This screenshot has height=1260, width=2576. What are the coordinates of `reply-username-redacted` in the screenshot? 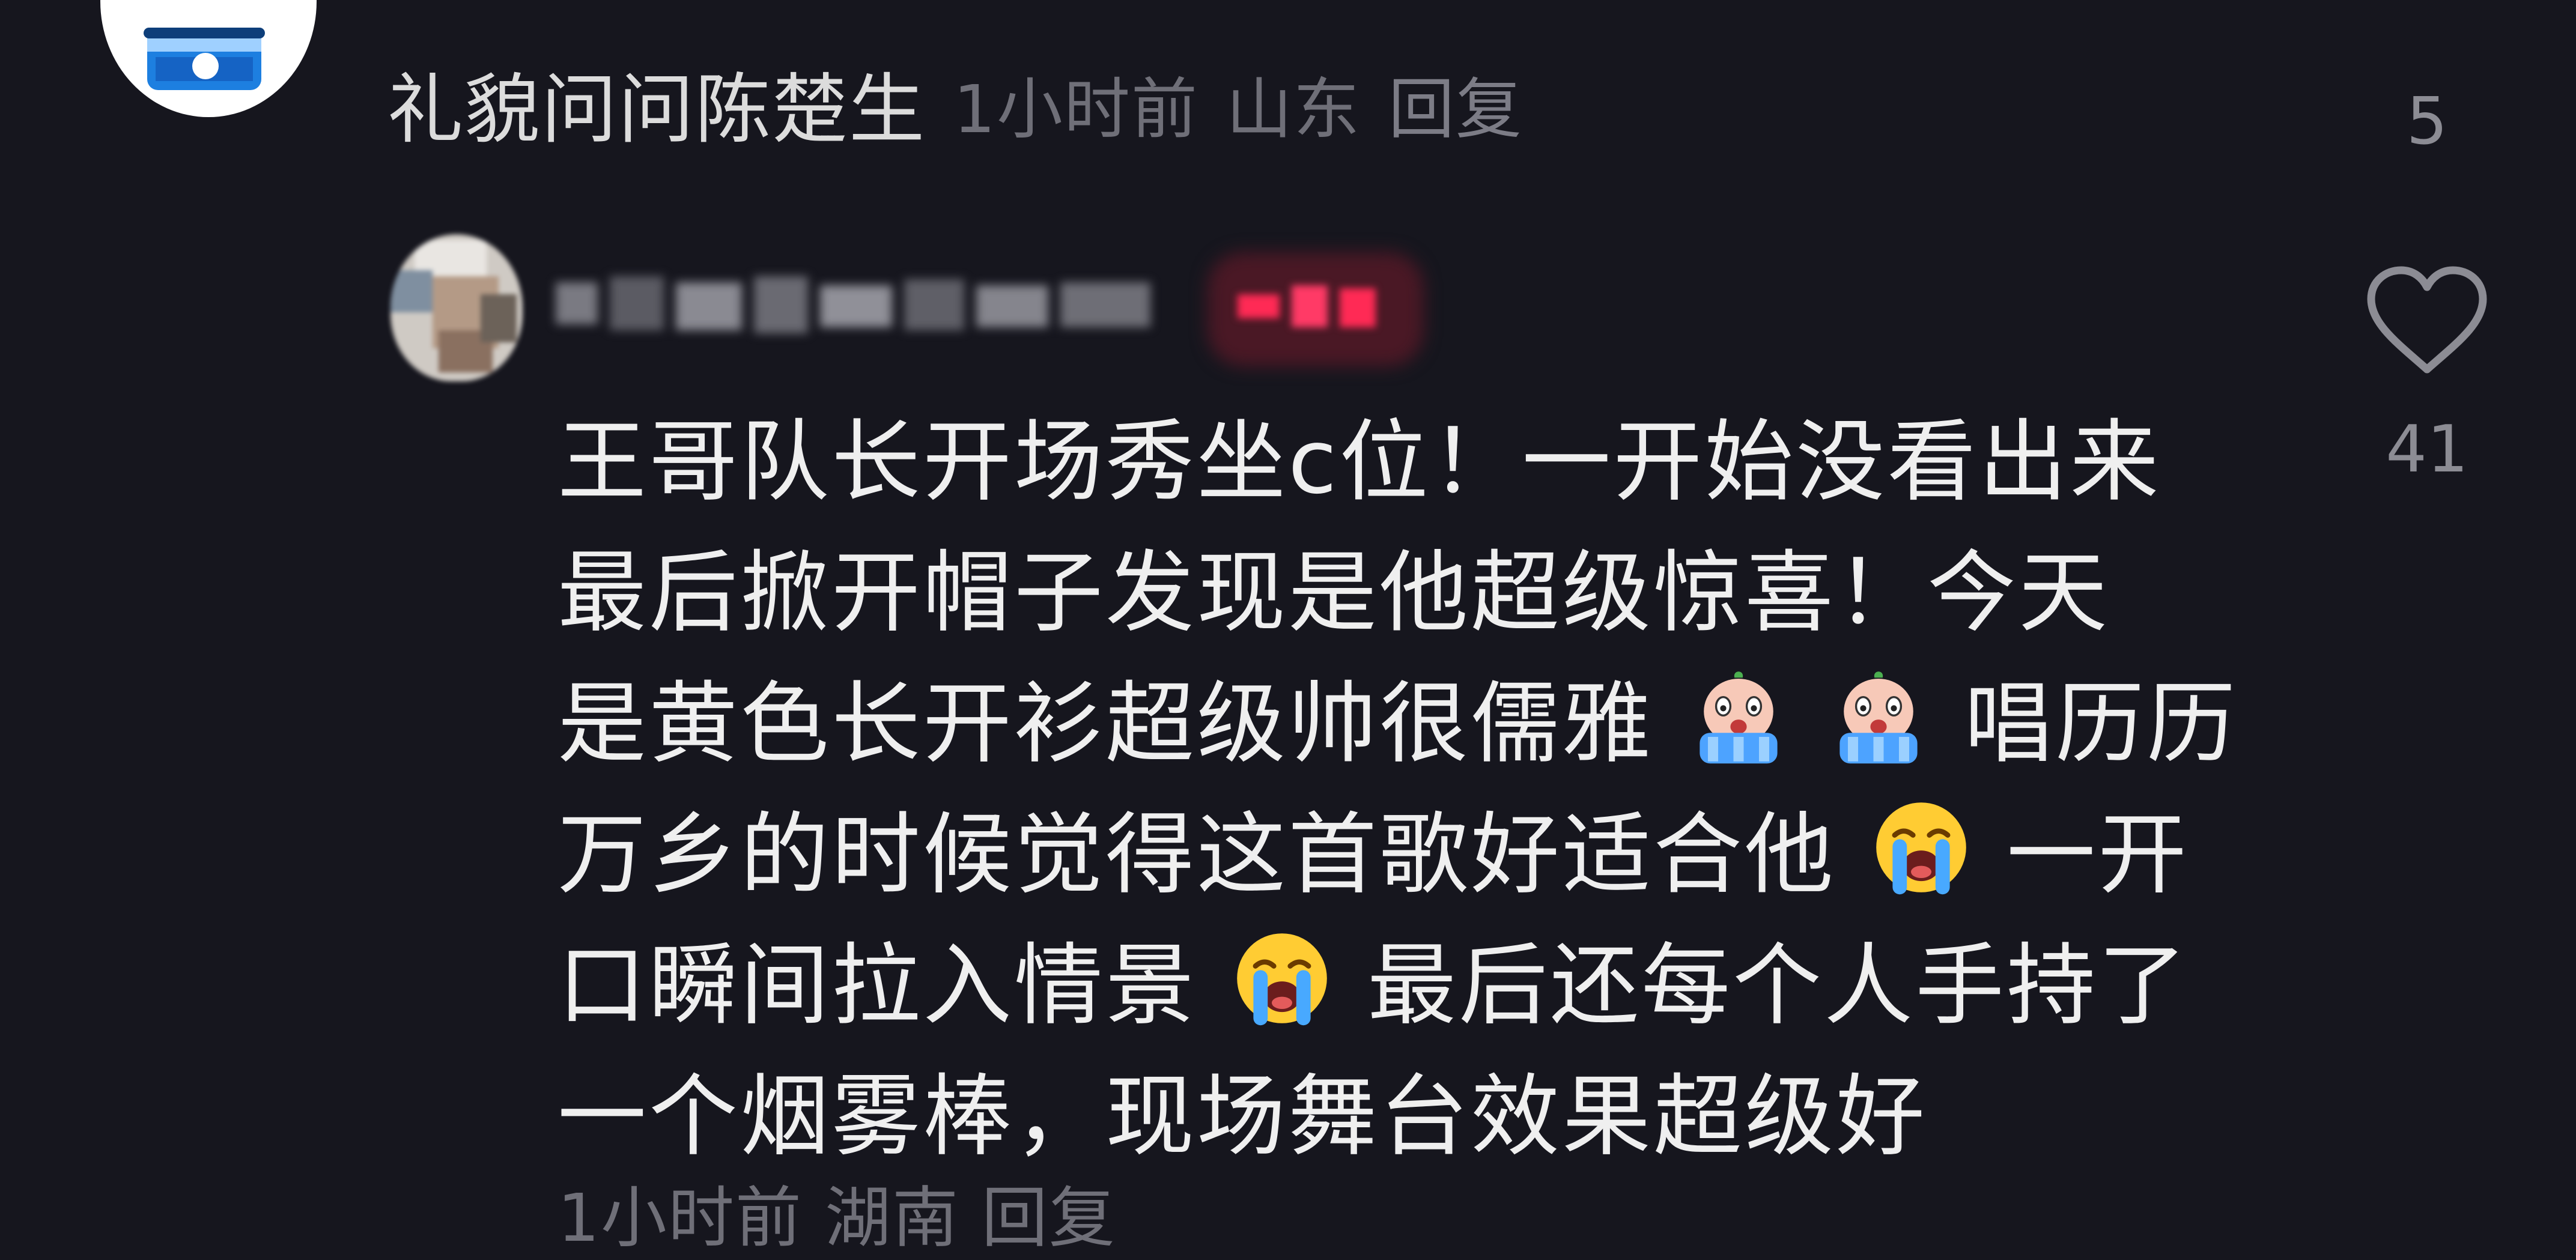 It's located at (865, 306).